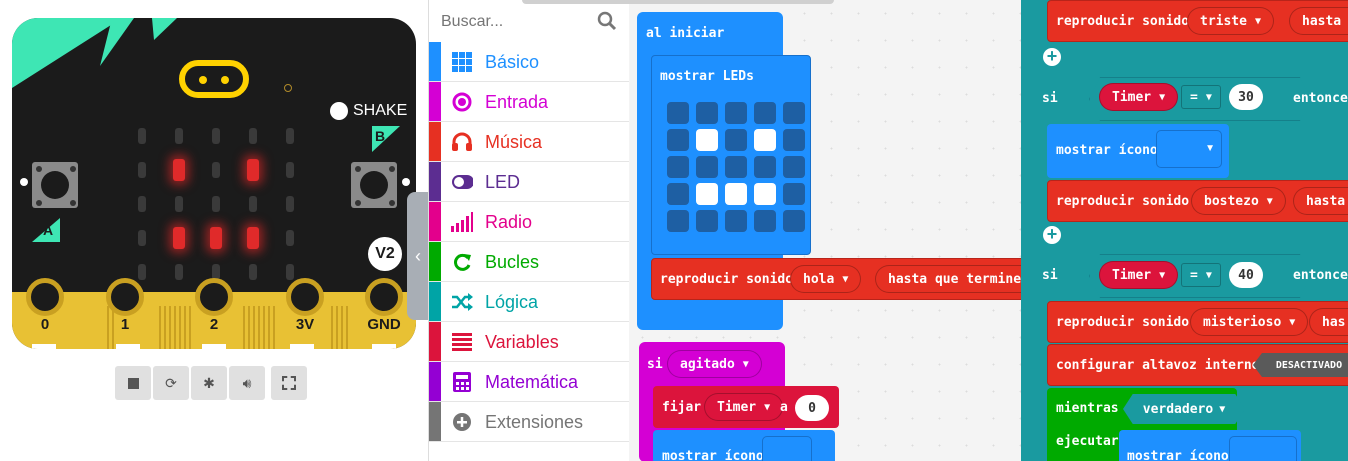 Image resolution: width=1348 pixels, height=461 pixels. Describe the element at coordinates (1184, 409) in the screenshot. I see `true-block: verdadero ▼` at that location.